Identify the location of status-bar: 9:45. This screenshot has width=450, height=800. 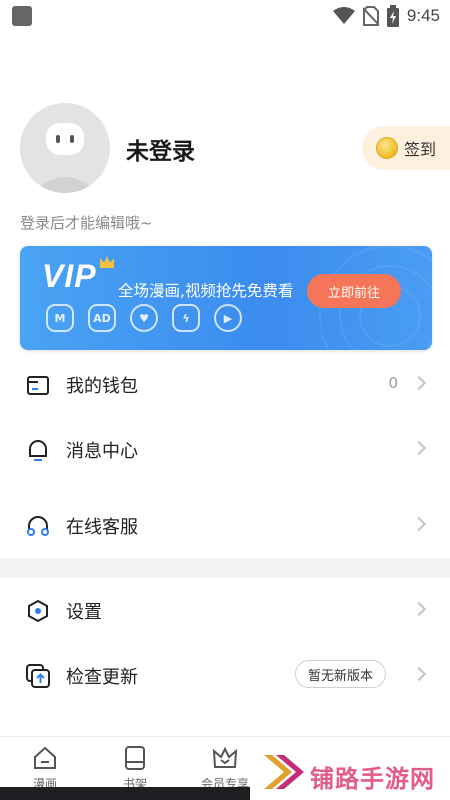
(225, 16).